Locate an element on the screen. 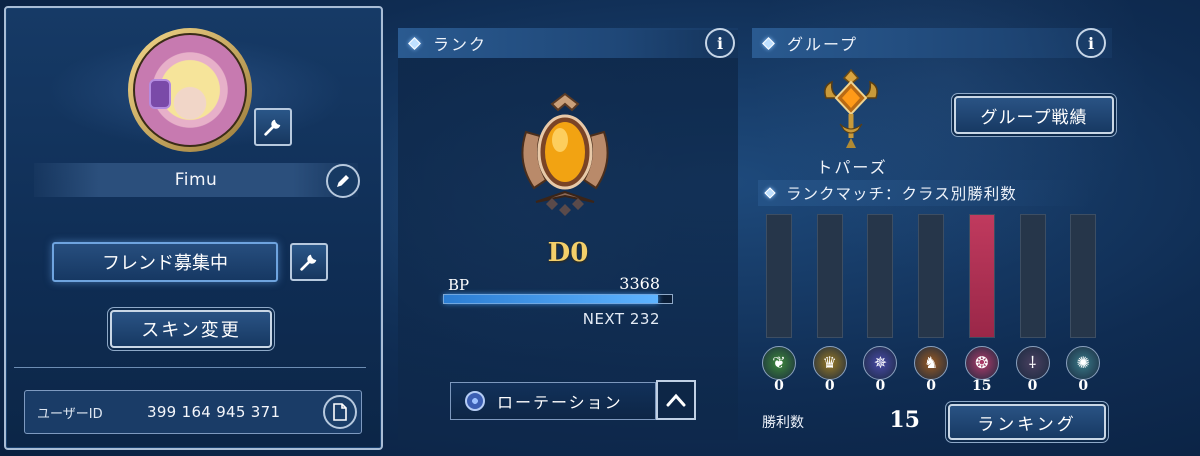 The image size is (1200, 456). pencil-icon is located at coordinates (343, 181).